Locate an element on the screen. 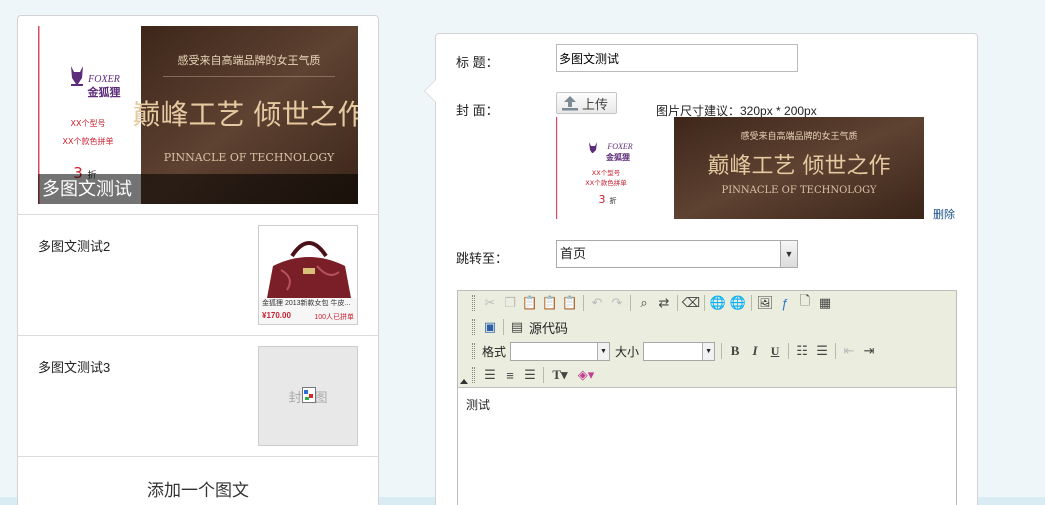 The image size is (1045, 505). jump-label: 跳转至： is located at coordinates (482, 258).